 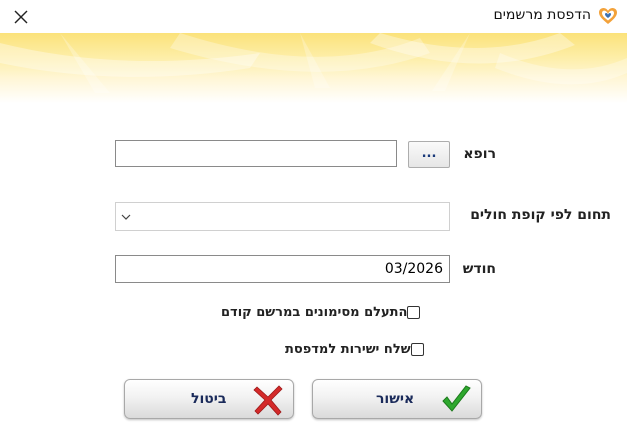 I want to click on banner-rays, so click(x=313, y=63).